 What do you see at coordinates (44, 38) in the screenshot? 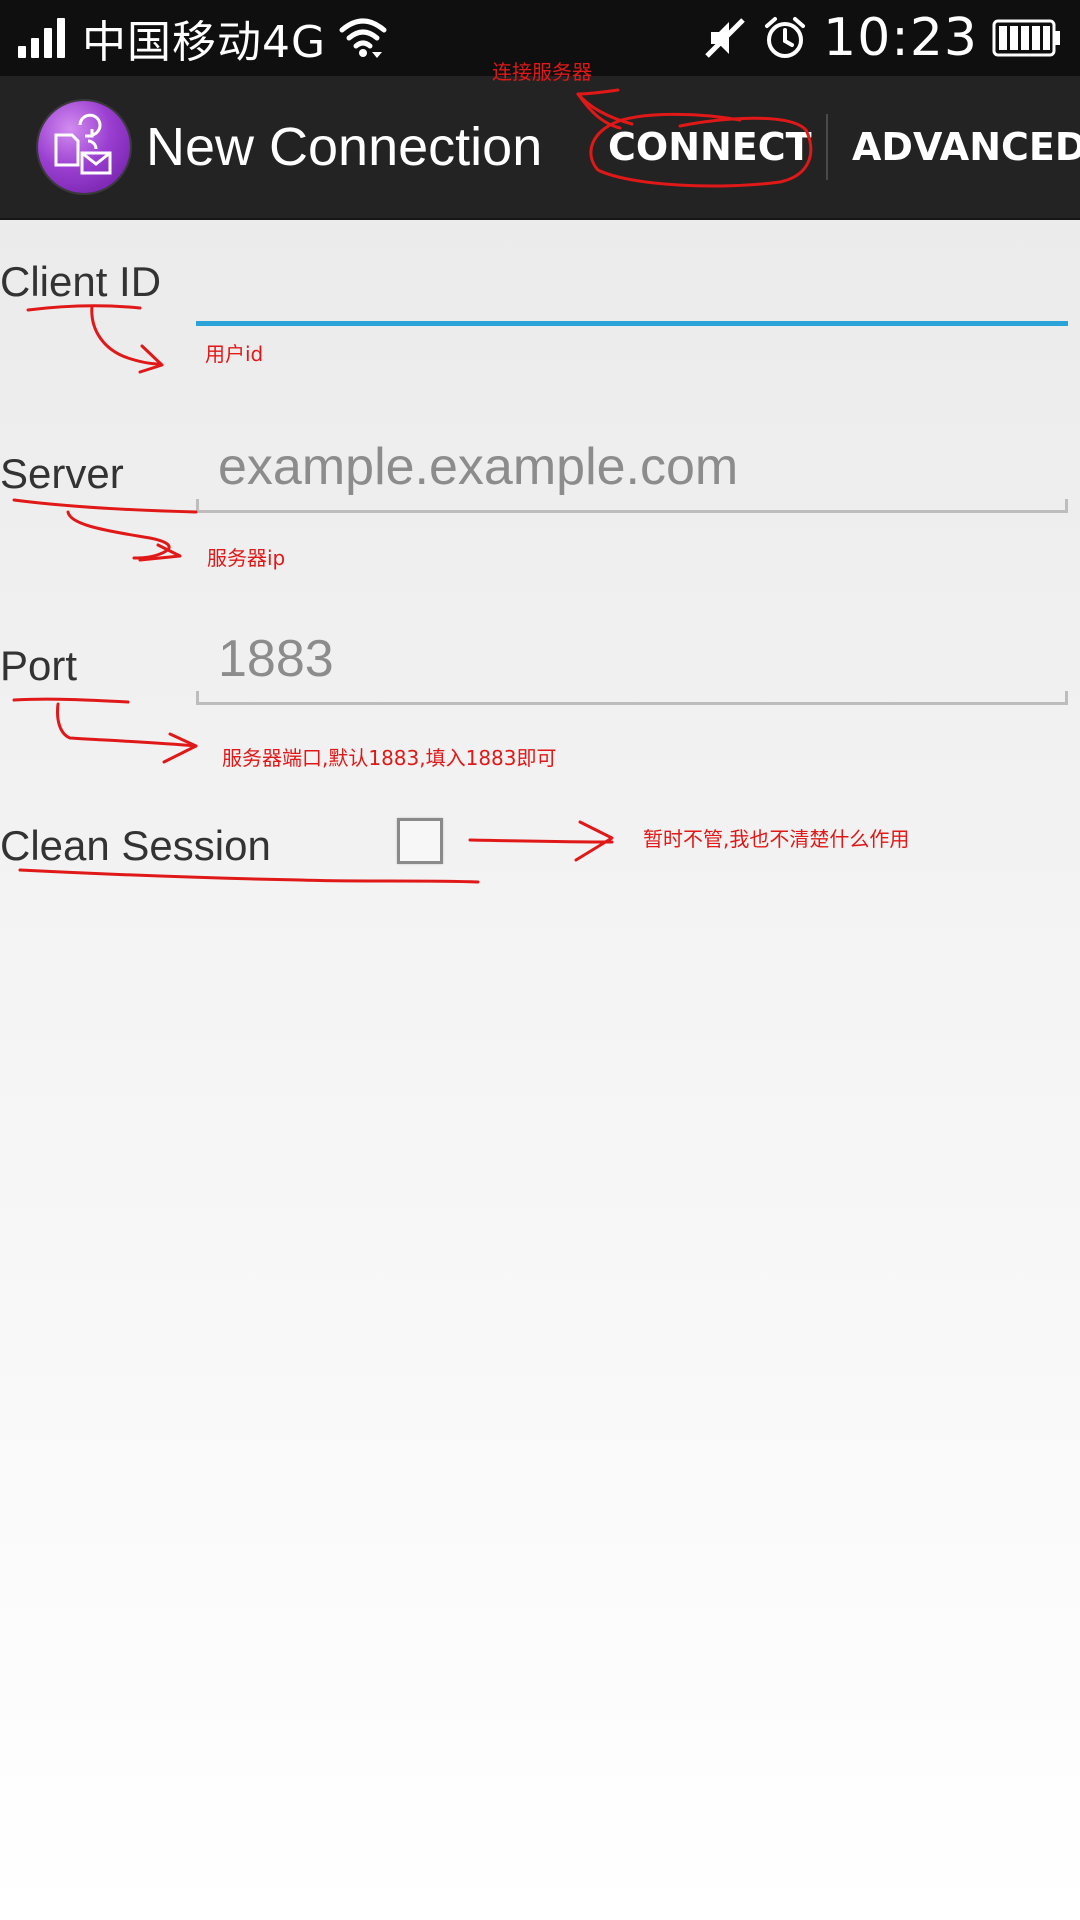
I see `signal-icon` at bounding box center [44, 38].